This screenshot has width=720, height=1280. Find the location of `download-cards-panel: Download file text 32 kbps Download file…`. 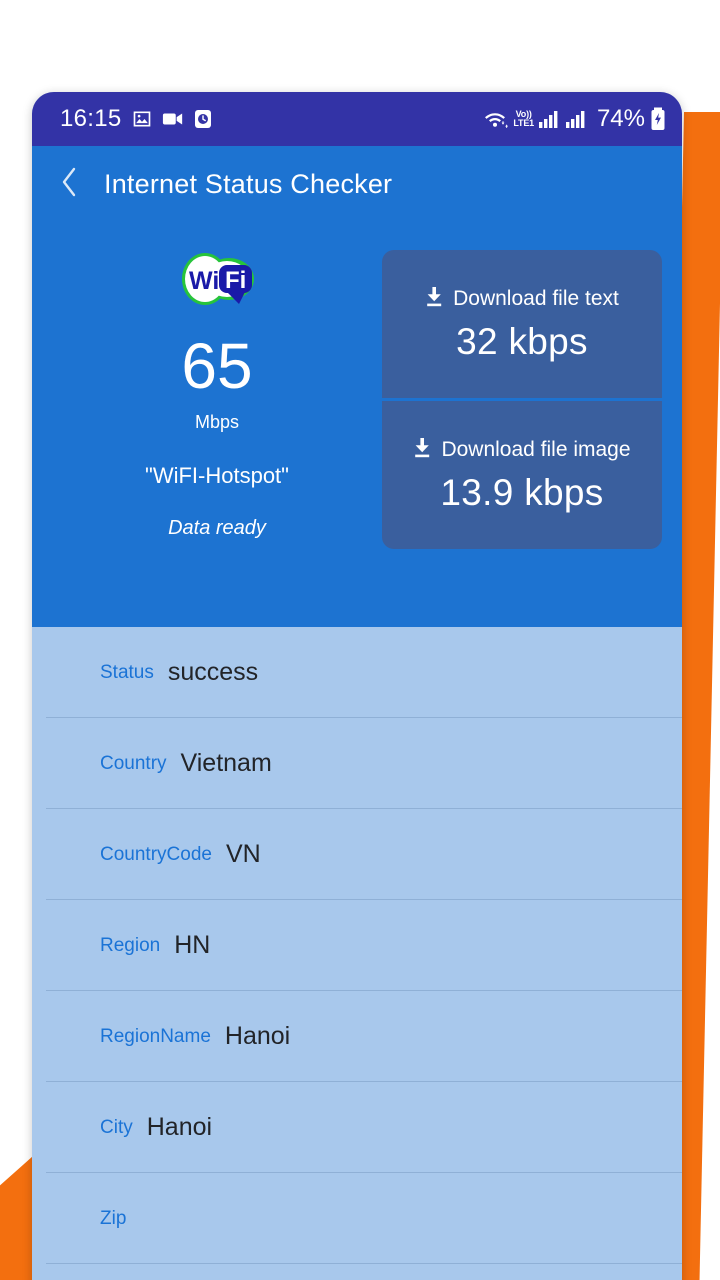

download-cards-panel: Download file text 32 kbps Download file… is located at coordinates (522, 435).